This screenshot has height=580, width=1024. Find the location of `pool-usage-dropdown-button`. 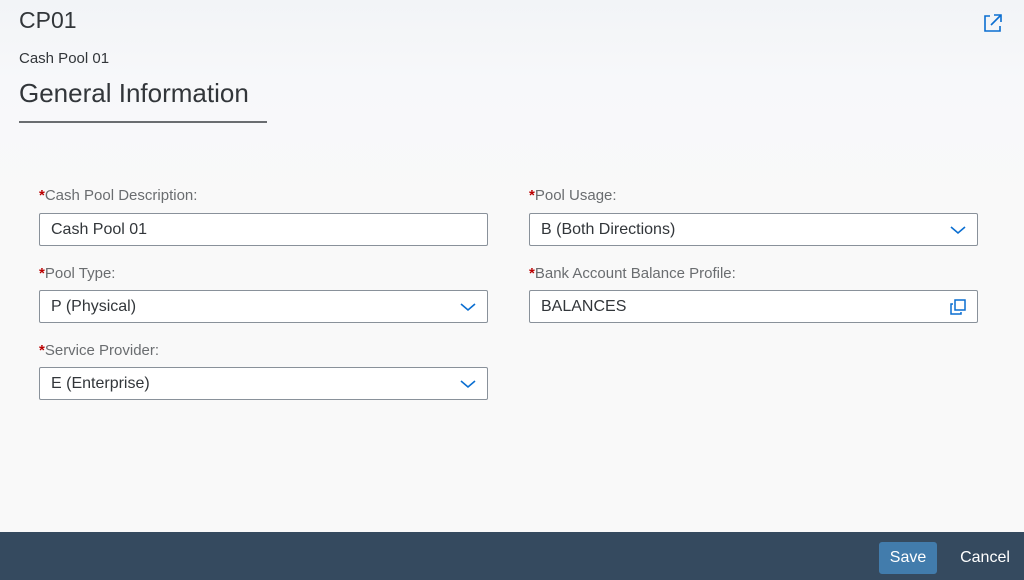

pool-usage-dropdown-button is located at coordinates (958, 229).